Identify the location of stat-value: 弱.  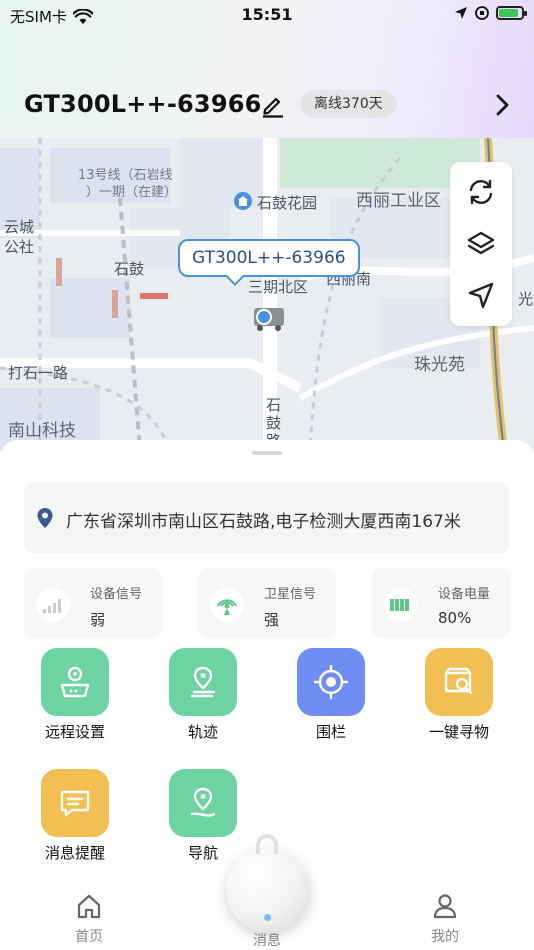
(98, 620).